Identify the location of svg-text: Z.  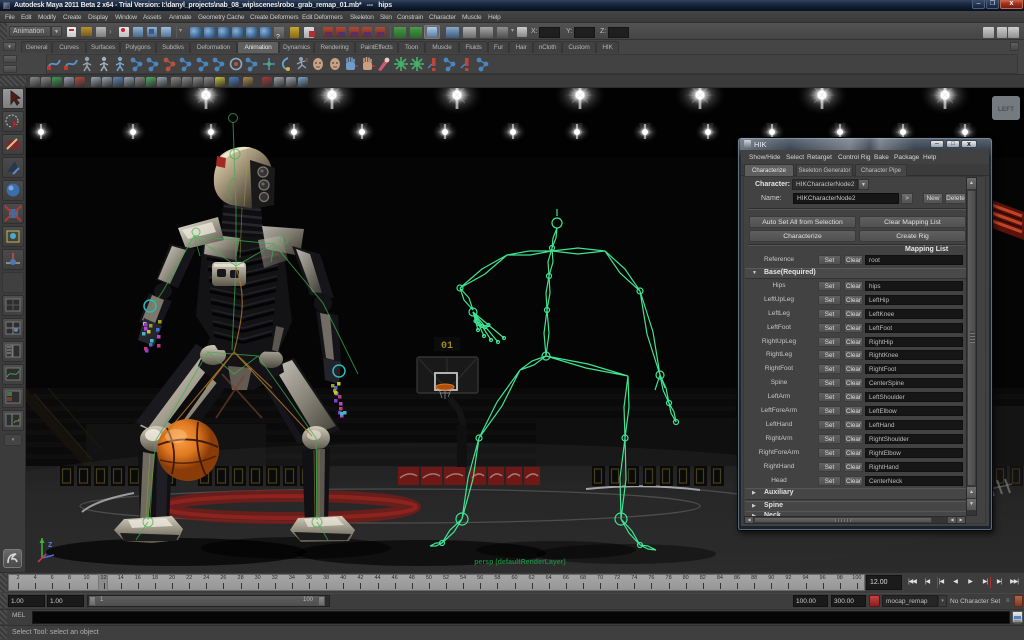
(50, 545).